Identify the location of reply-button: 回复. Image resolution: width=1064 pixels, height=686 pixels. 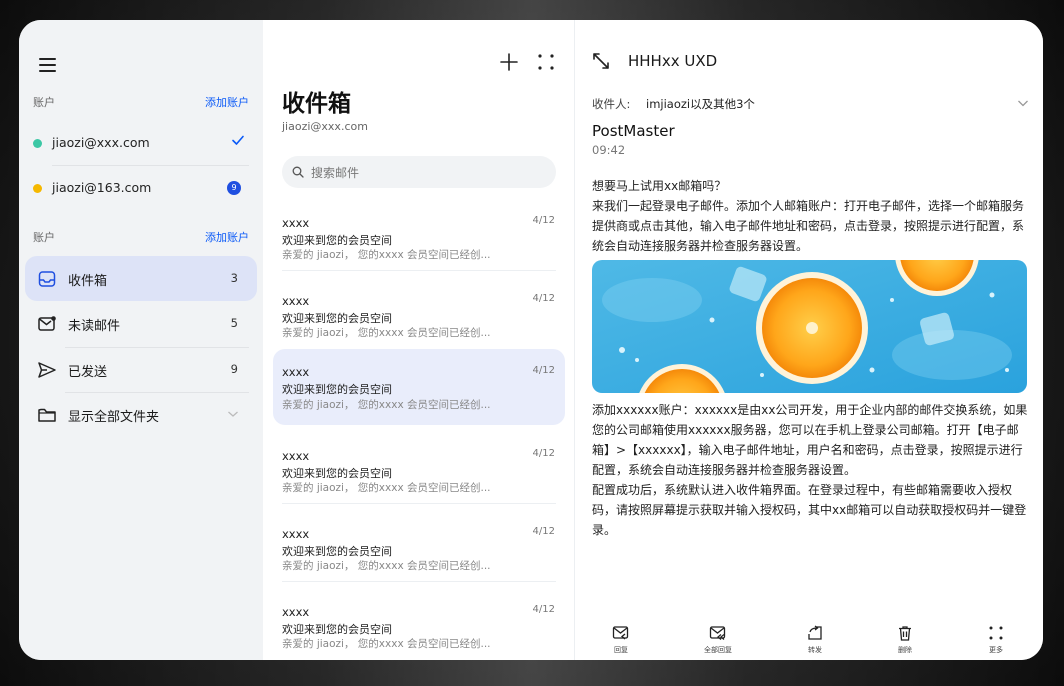
(621, 640).